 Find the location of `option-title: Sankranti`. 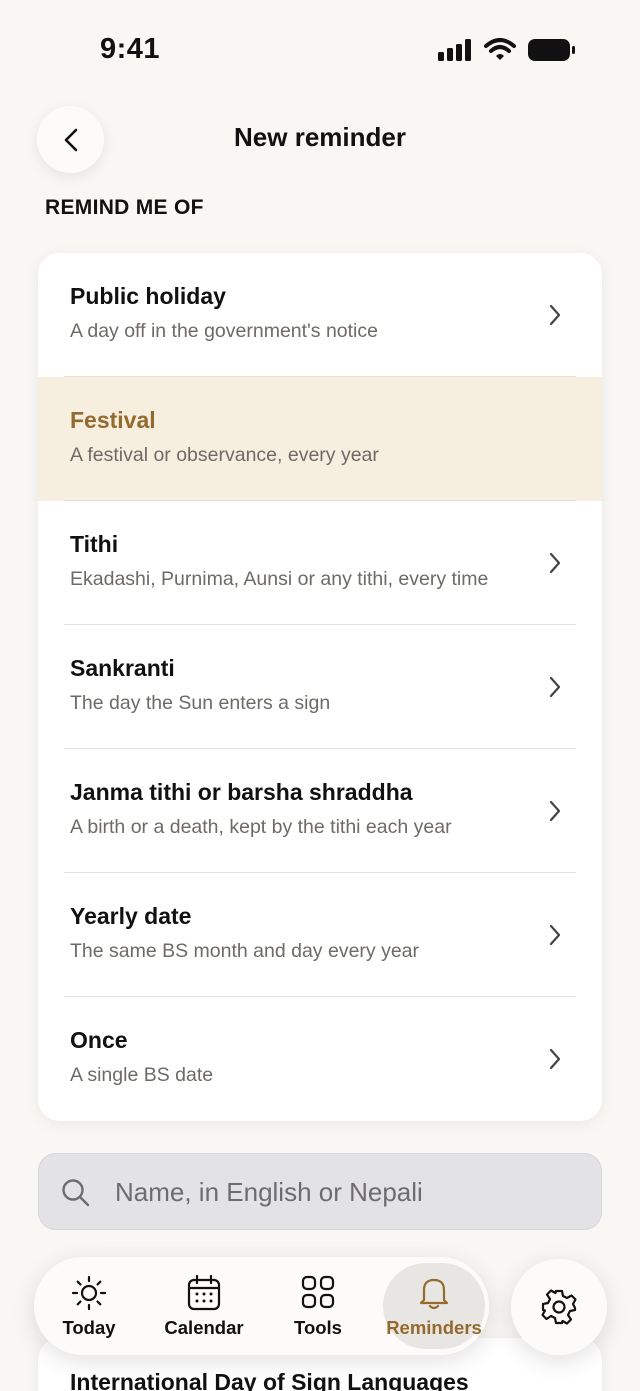

option-title: Sankranti is located at coordinates (122, 668).